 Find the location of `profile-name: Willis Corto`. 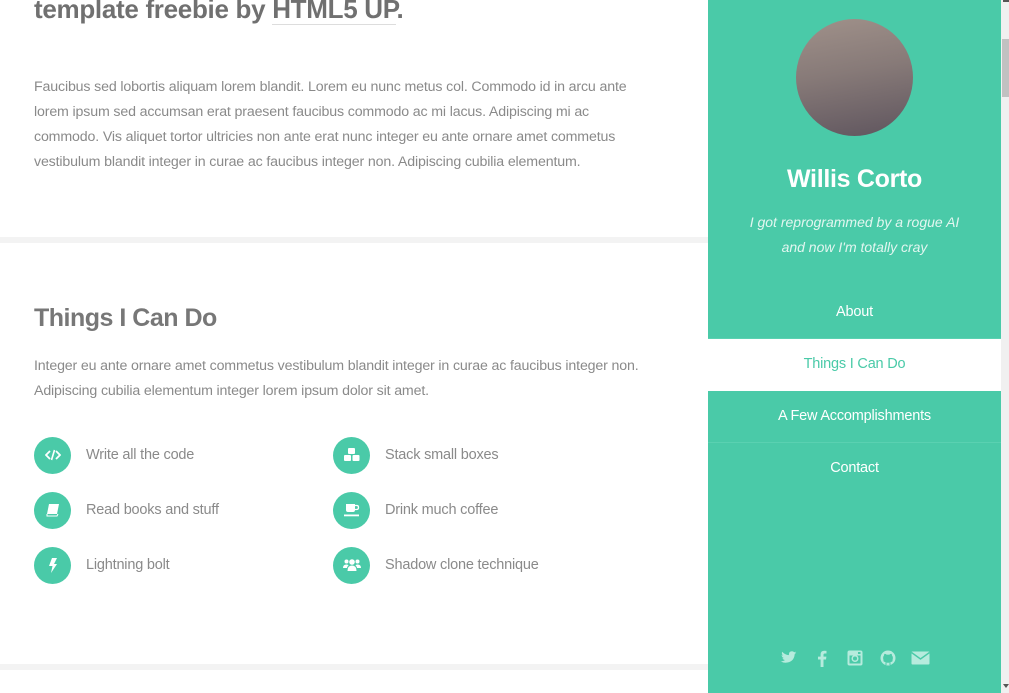

profile-name: Willis Corto is located at coordinates (854, 179).